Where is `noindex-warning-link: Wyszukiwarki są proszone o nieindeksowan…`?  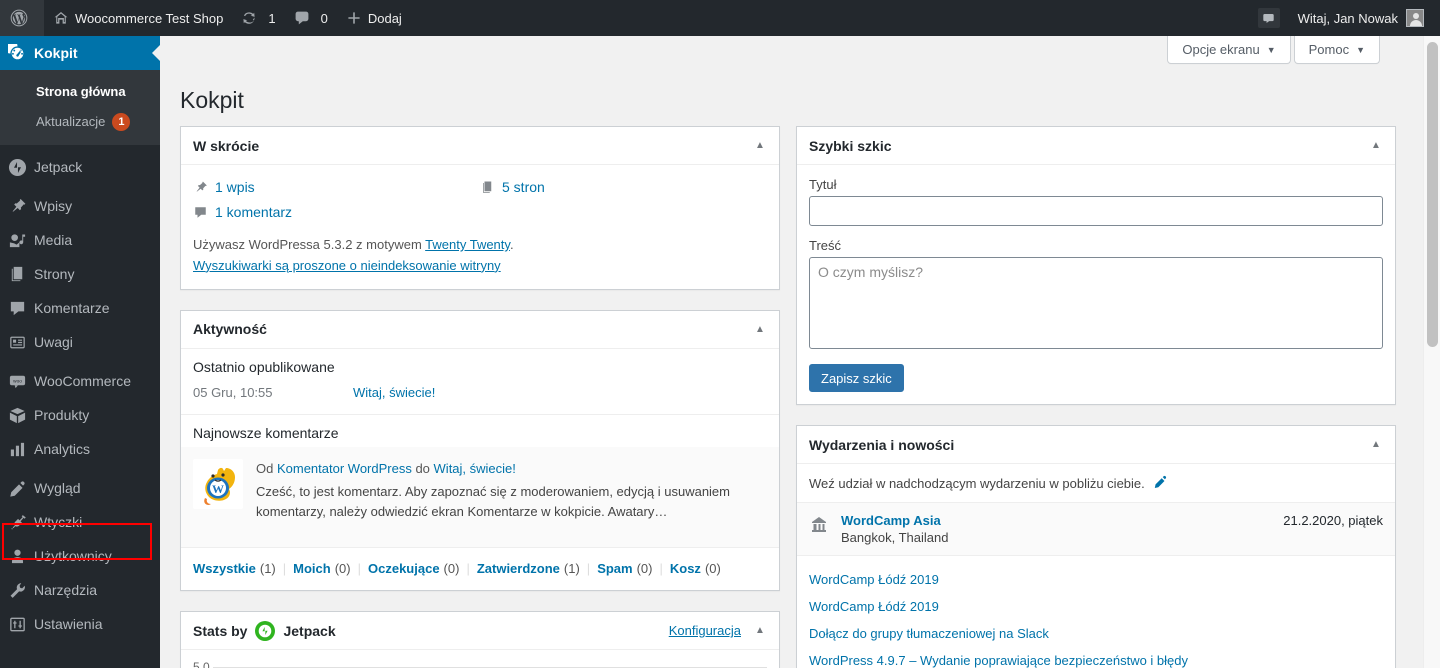
noindex-warning-link: Wyszukiwarki są proszone o nieindeksowan… is located at coordinates (480, 266).